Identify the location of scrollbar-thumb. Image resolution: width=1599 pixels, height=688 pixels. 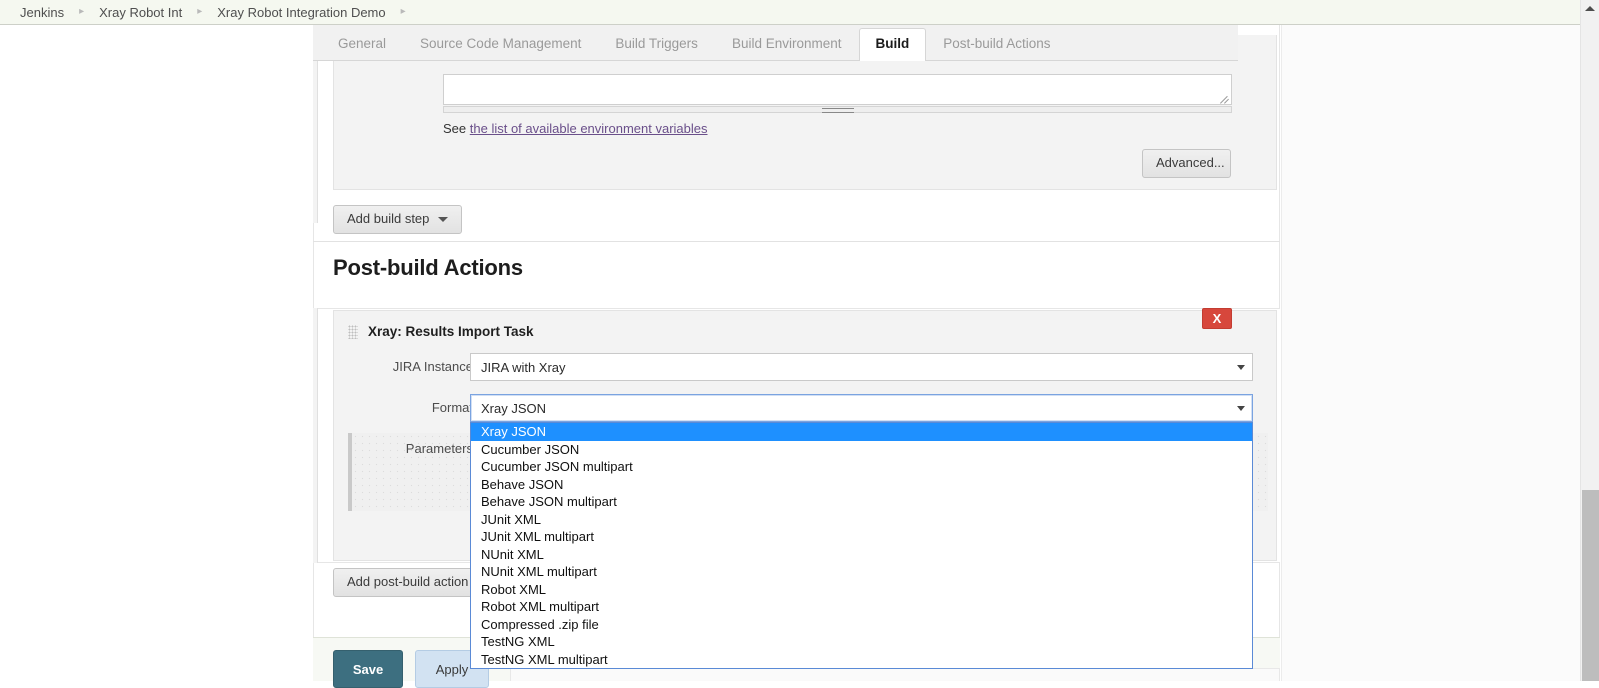
(1590, 585).